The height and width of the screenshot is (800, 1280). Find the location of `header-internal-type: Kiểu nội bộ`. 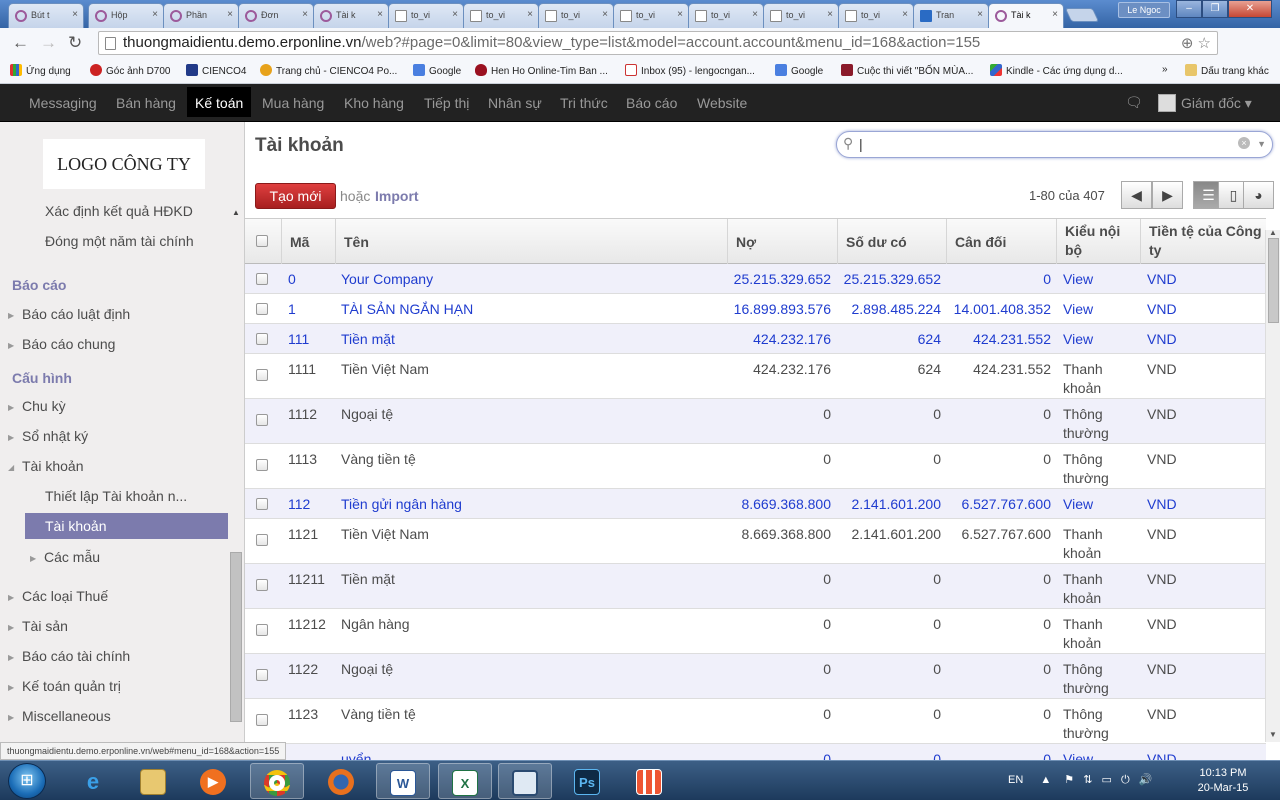

header-internal-type: Kiểu nội bộ is located at coordinates (1099, 242).